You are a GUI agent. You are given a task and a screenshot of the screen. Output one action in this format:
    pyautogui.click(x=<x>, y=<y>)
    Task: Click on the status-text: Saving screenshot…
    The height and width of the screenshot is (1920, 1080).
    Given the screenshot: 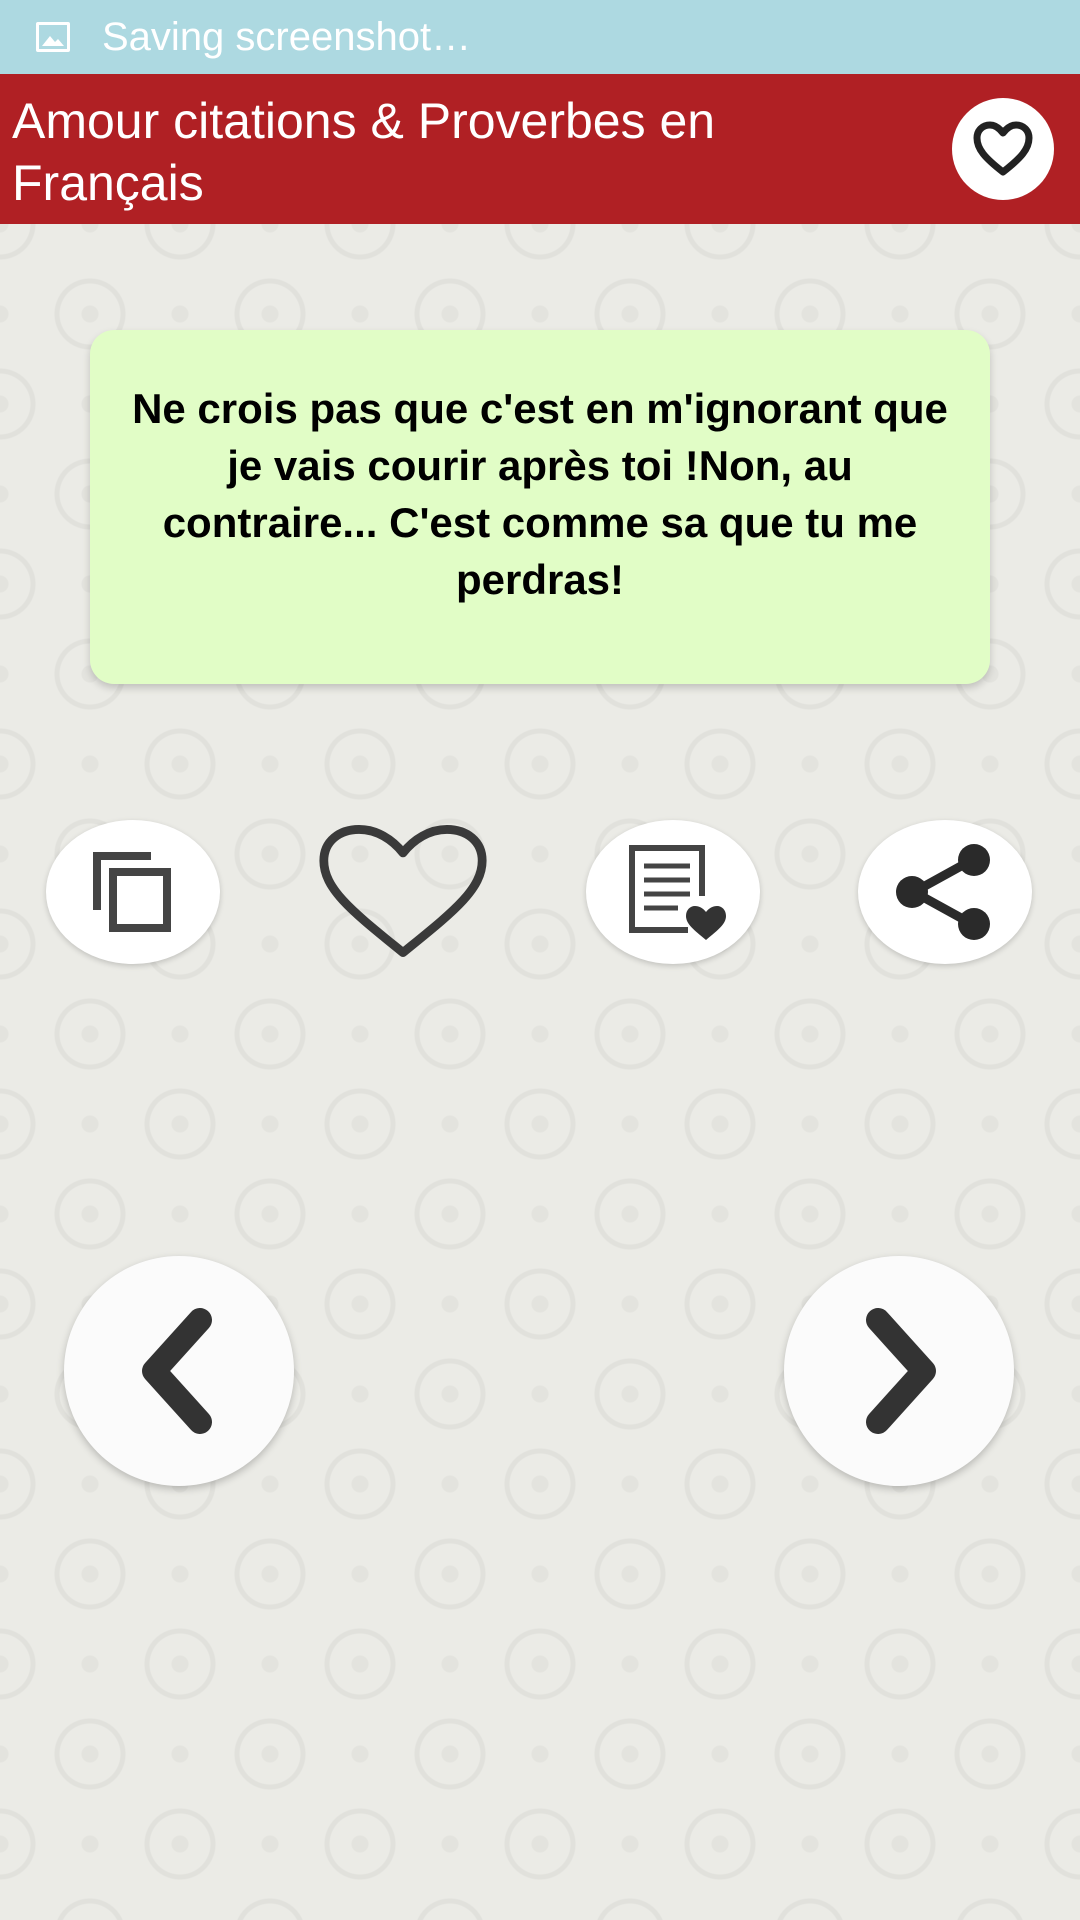 What is the action you would take?
    pyautogui.click(x=287, y=36)
    